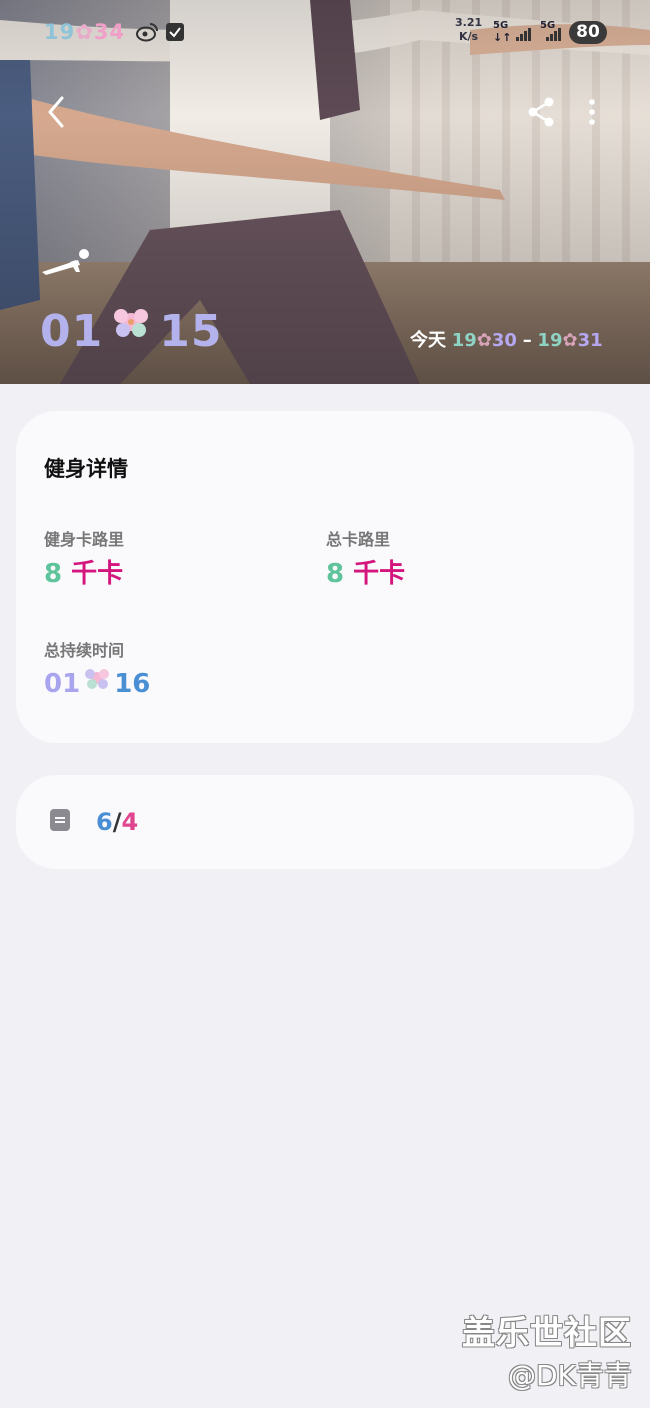  Describe the element at coordinates (588, 32) in the screenshot. I see `battery-indicator: 80` at that location.